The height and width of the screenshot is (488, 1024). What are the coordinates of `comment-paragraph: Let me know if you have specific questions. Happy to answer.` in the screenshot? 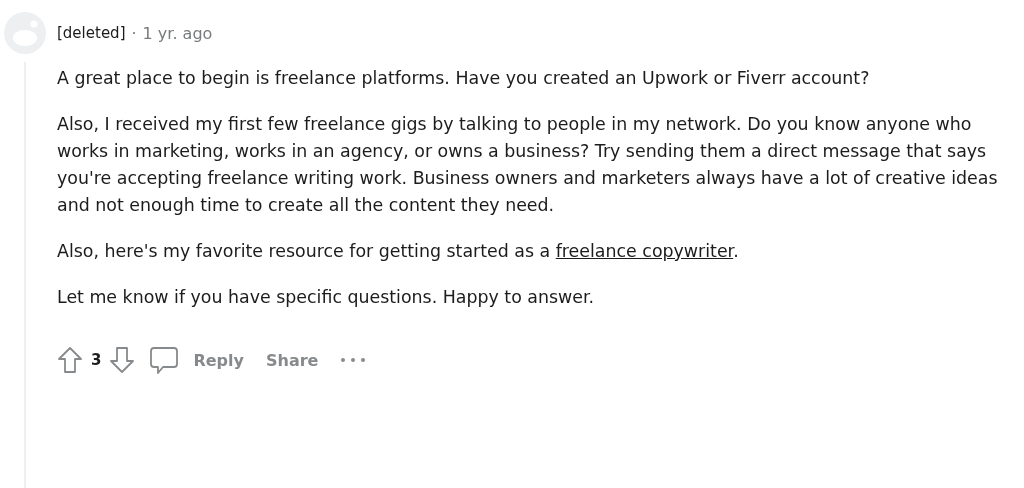 It's located at (326, 297).